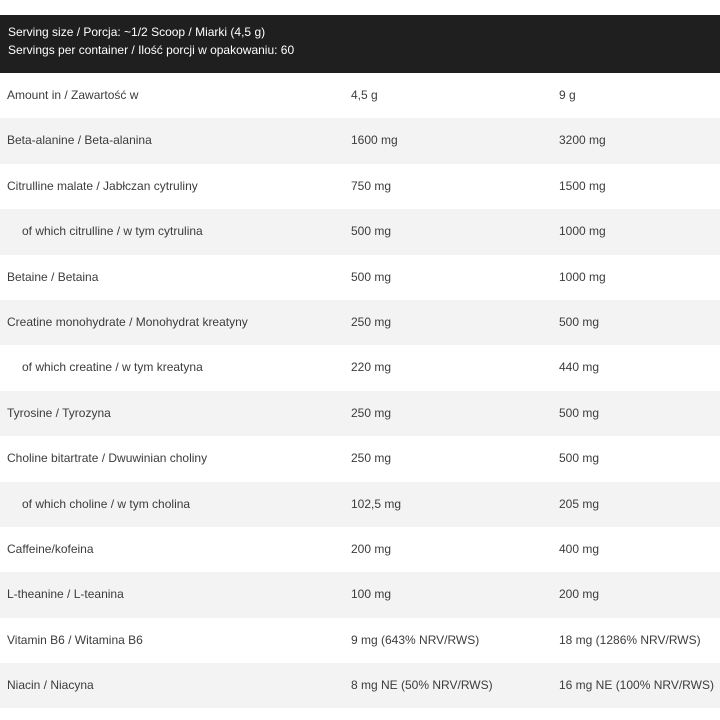 The image size is (720, 720). I want to click on amount-per-double-serving: 16 mg NE (100% NRV/RWS), so click(636, 685).